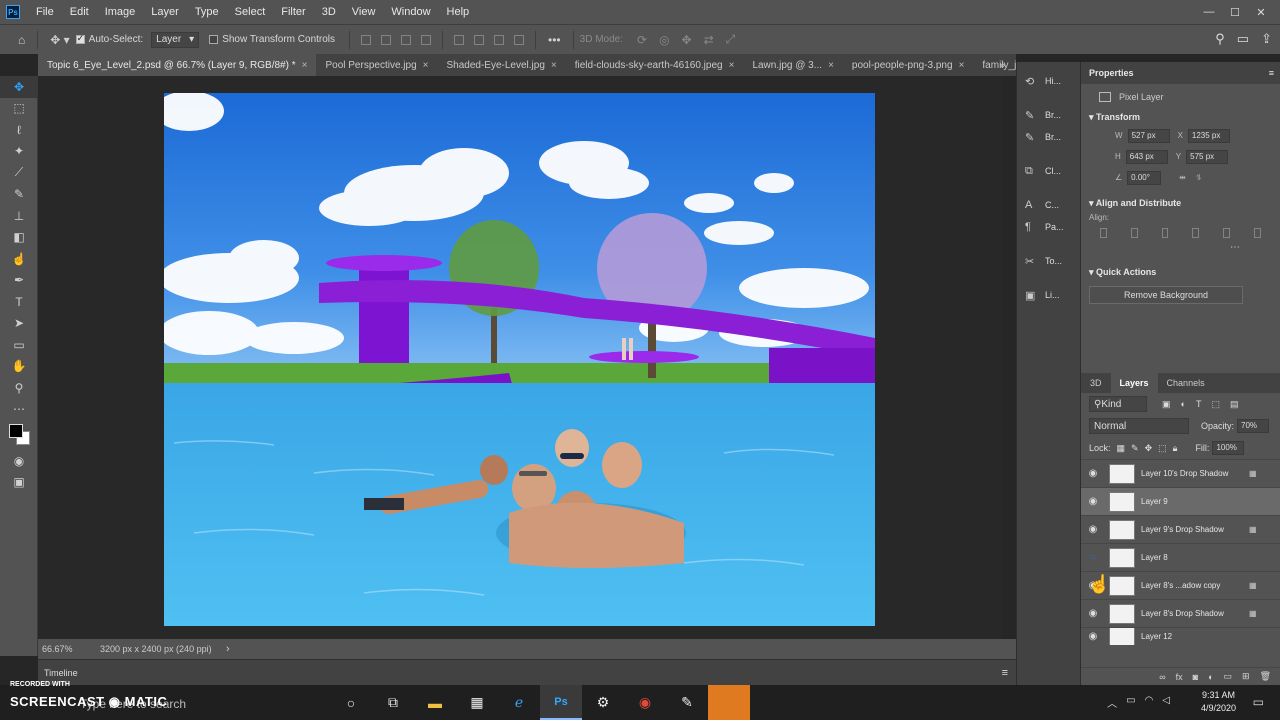 The width and height of the screenshot is (1280, 720). I want to click on app-orange-icon, so click(729, 702).